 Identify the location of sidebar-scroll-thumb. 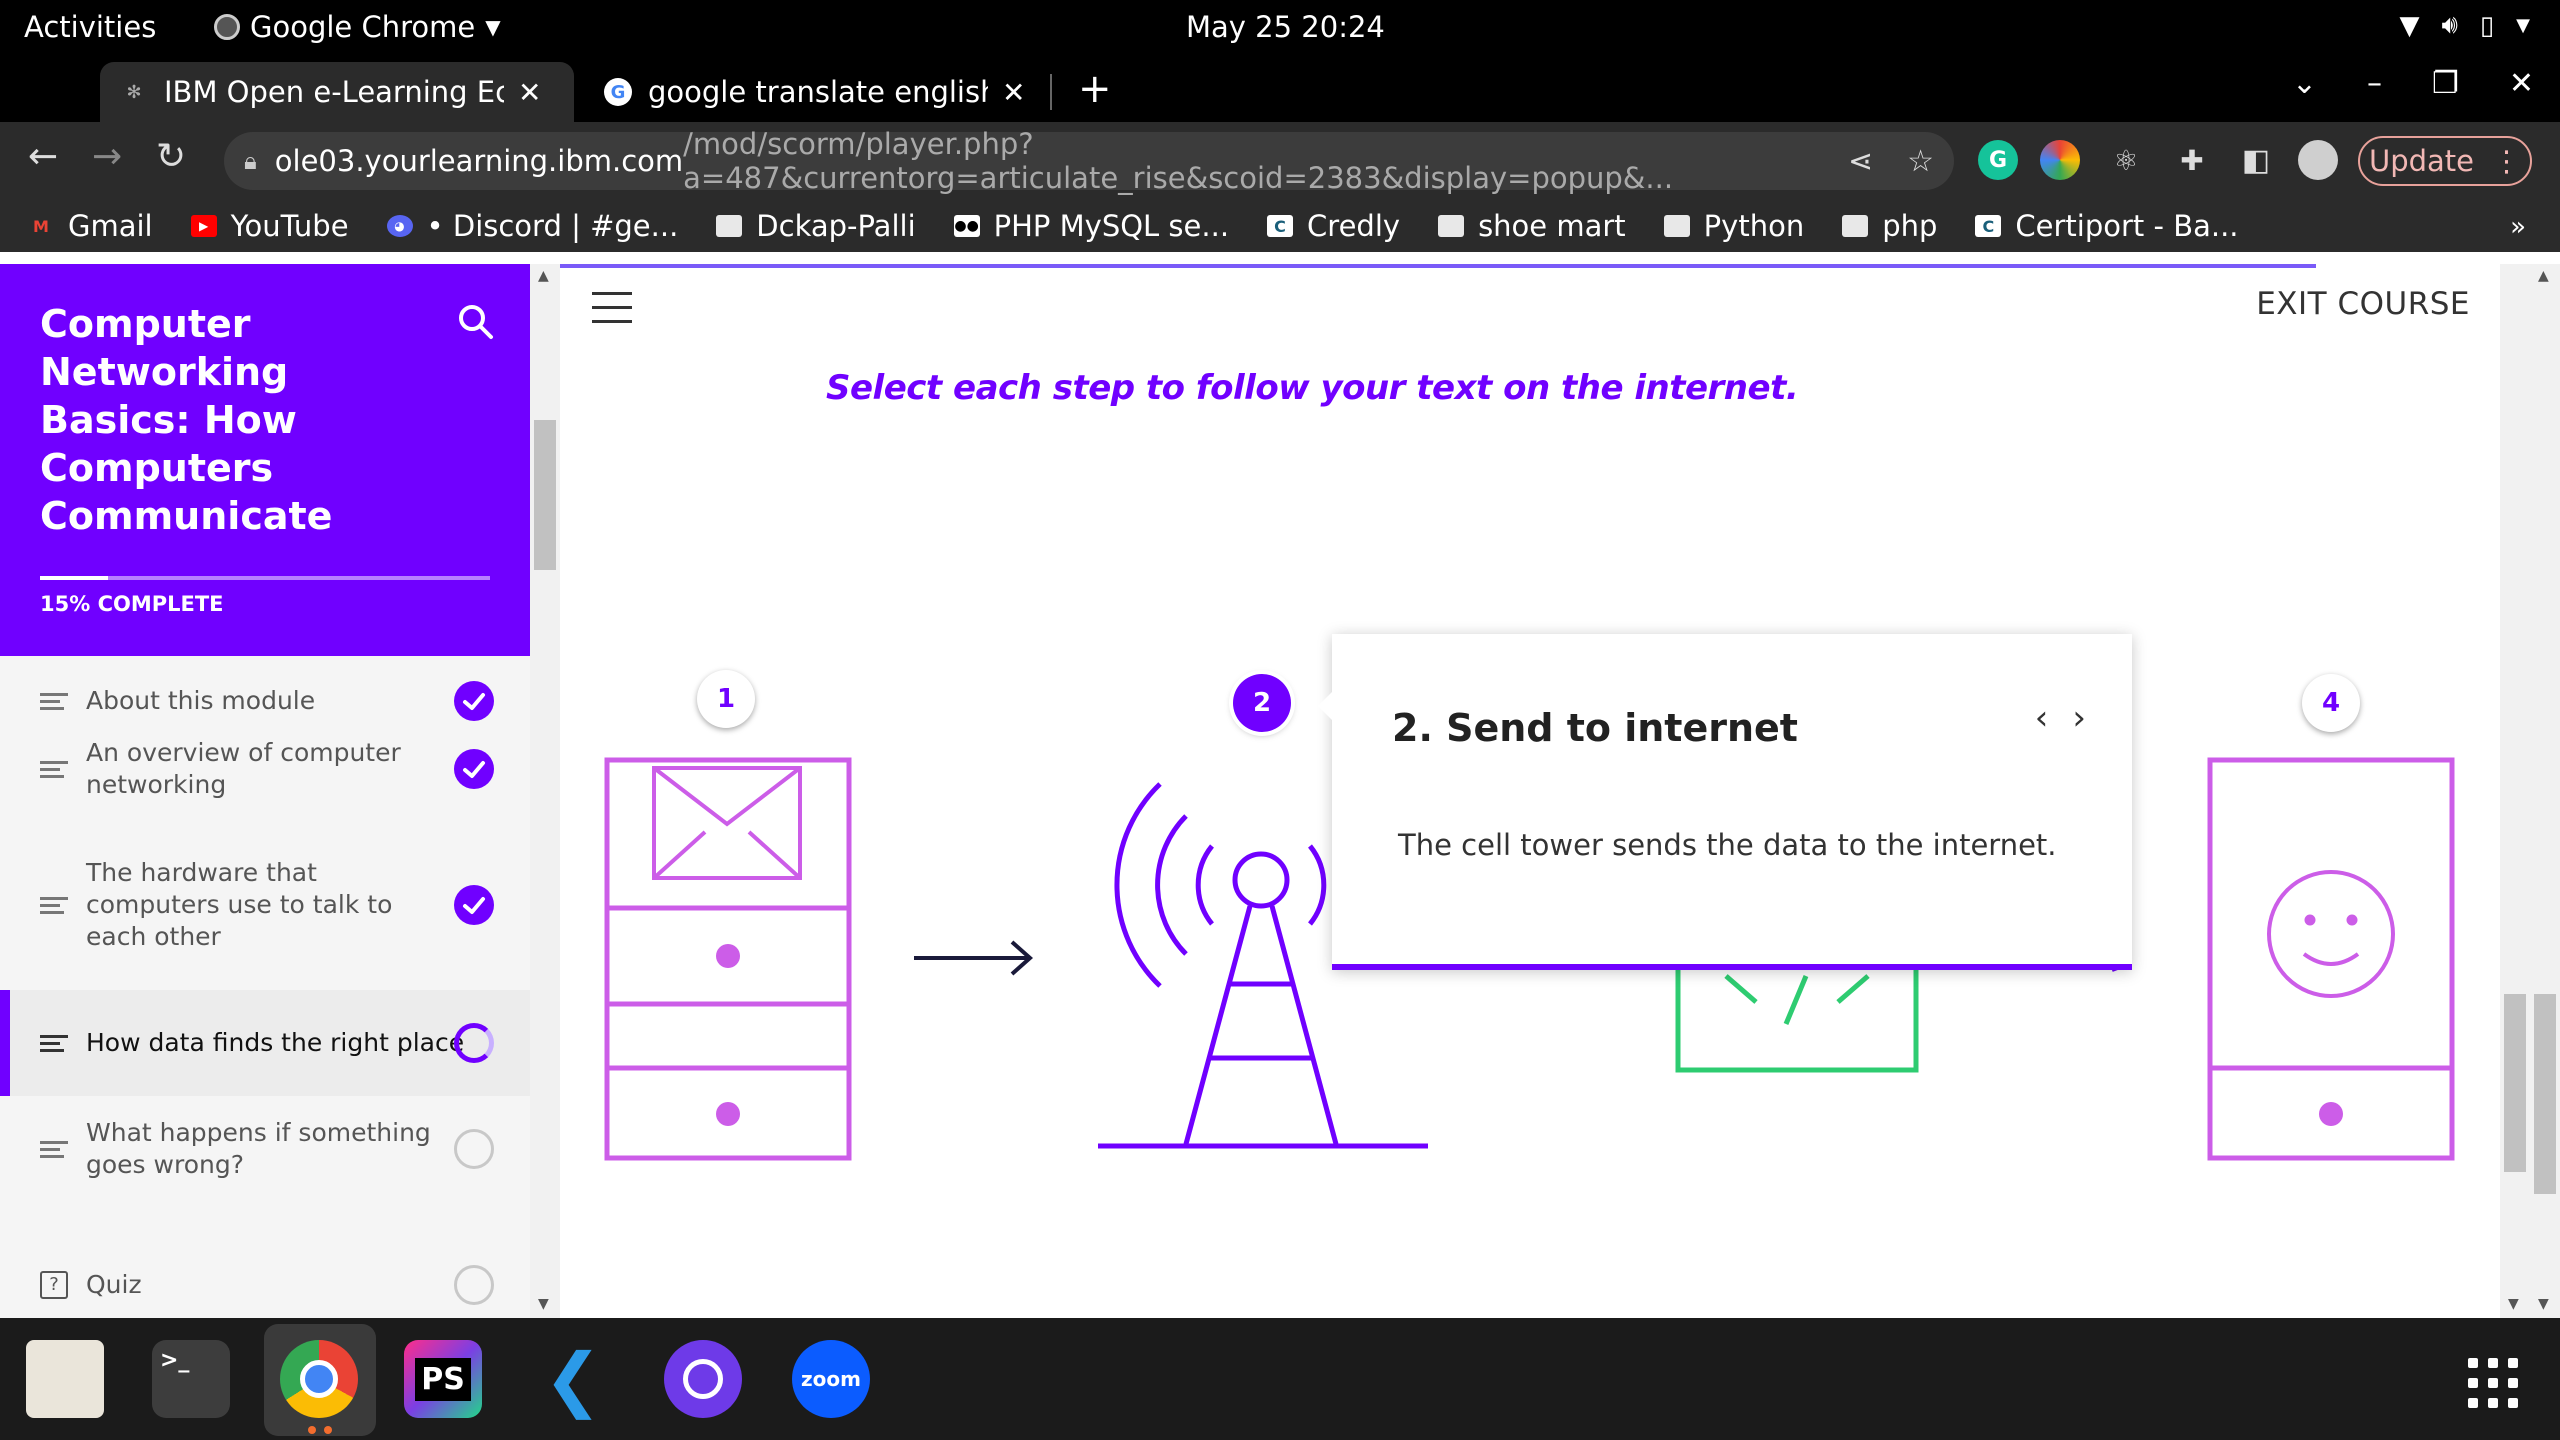
(545, 495).